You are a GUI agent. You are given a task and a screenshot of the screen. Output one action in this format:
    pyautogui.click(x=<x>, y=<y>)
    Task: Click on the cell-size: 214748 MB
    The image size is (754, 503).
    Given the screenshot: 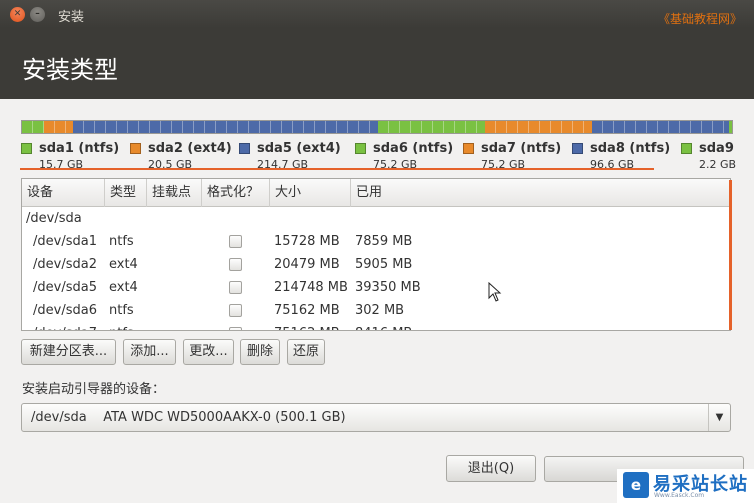 What is the action you would take?
    pyautogui.click(x=311, y=287)
    